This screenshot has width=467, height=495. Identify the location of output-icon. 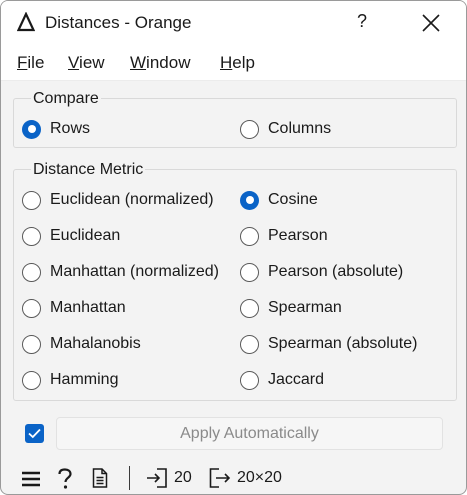
(220, 478).